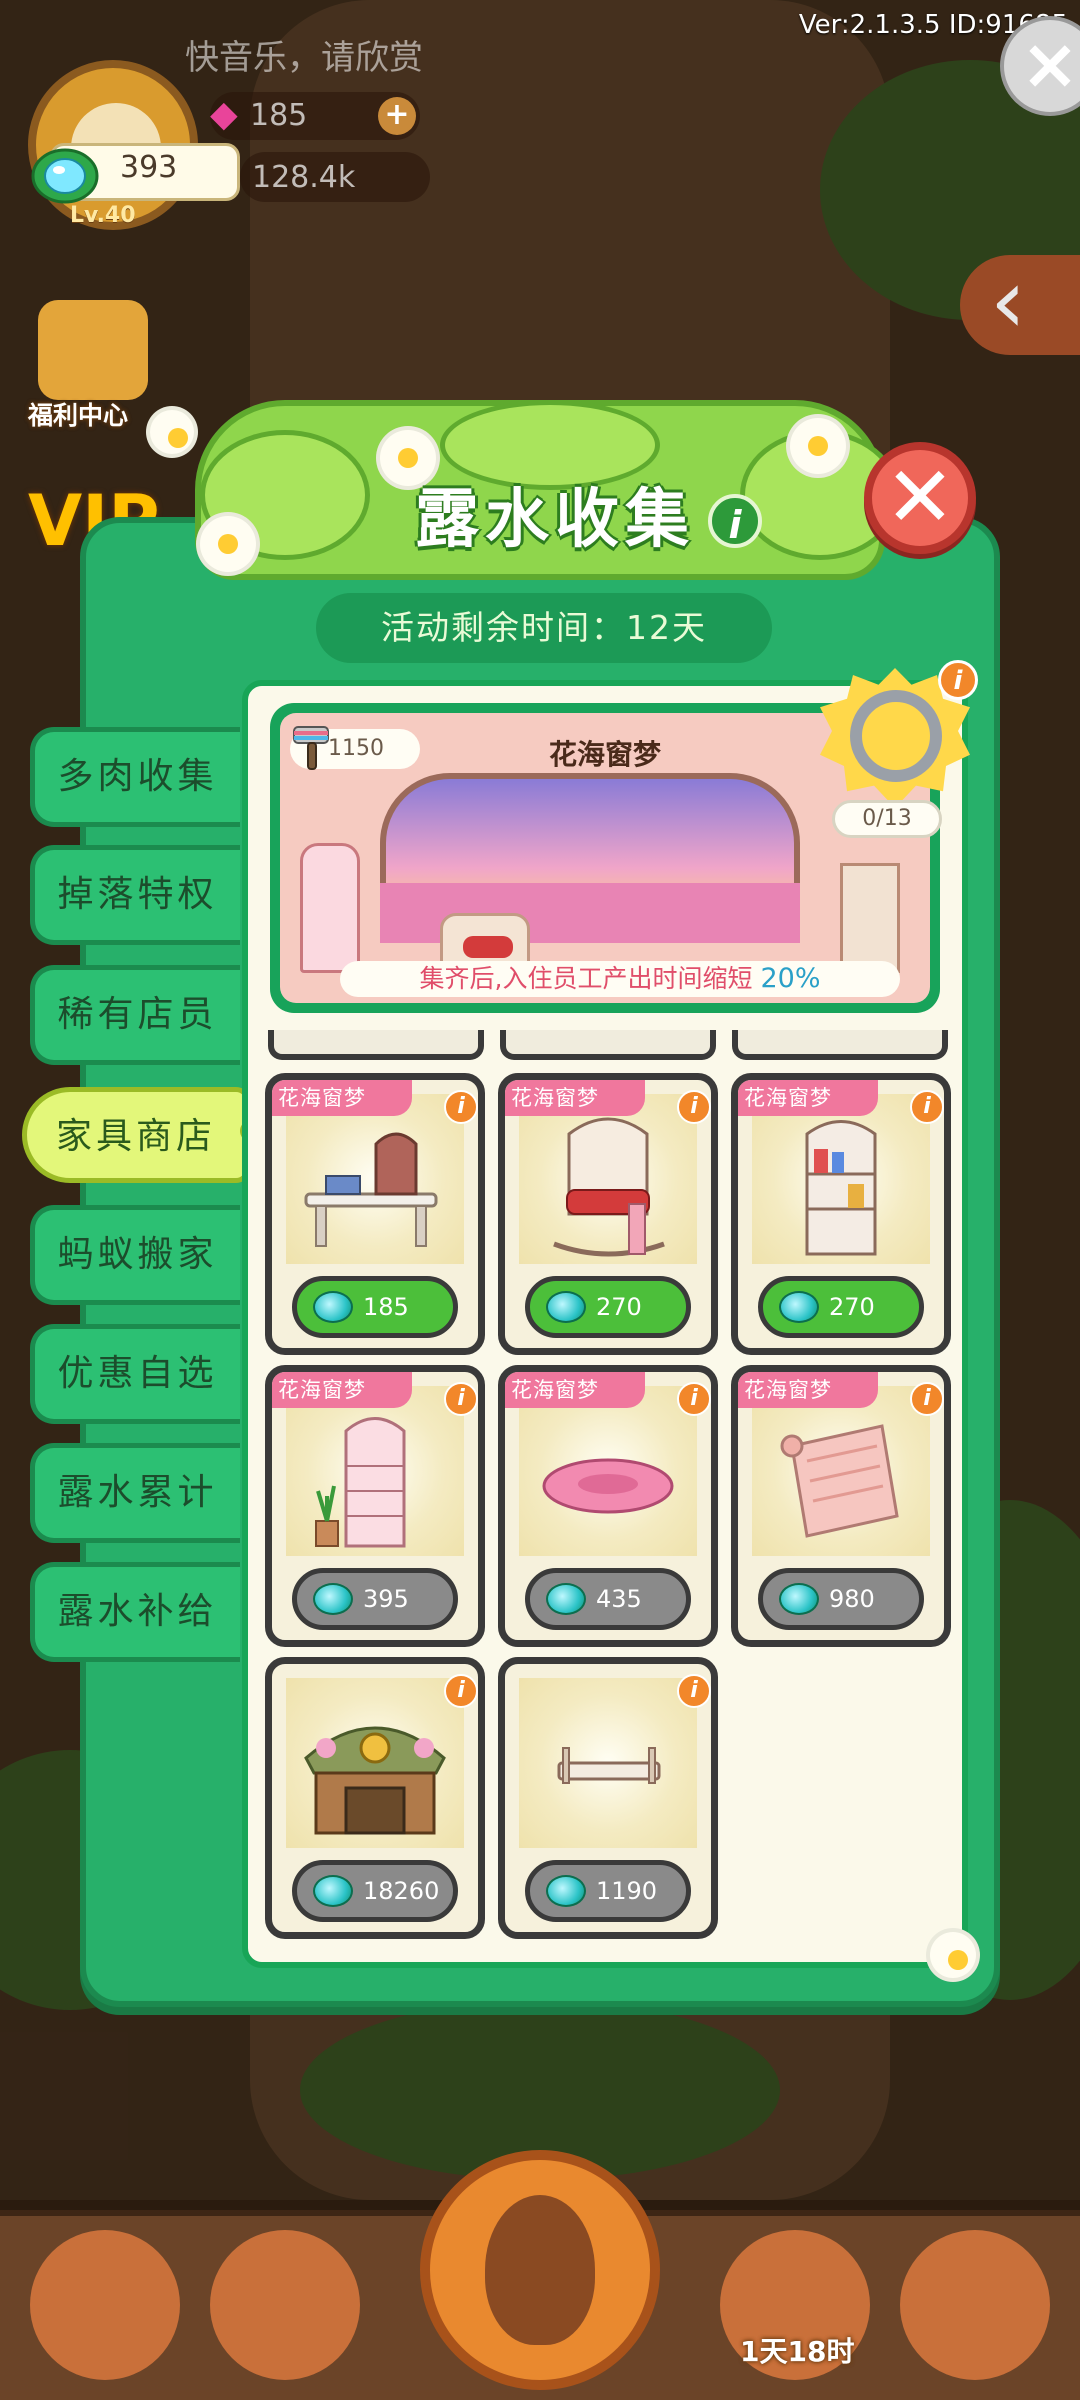  Describe the element at coordinates (360, 1482) in the screenshot. I see `dresser-icon` at that location.